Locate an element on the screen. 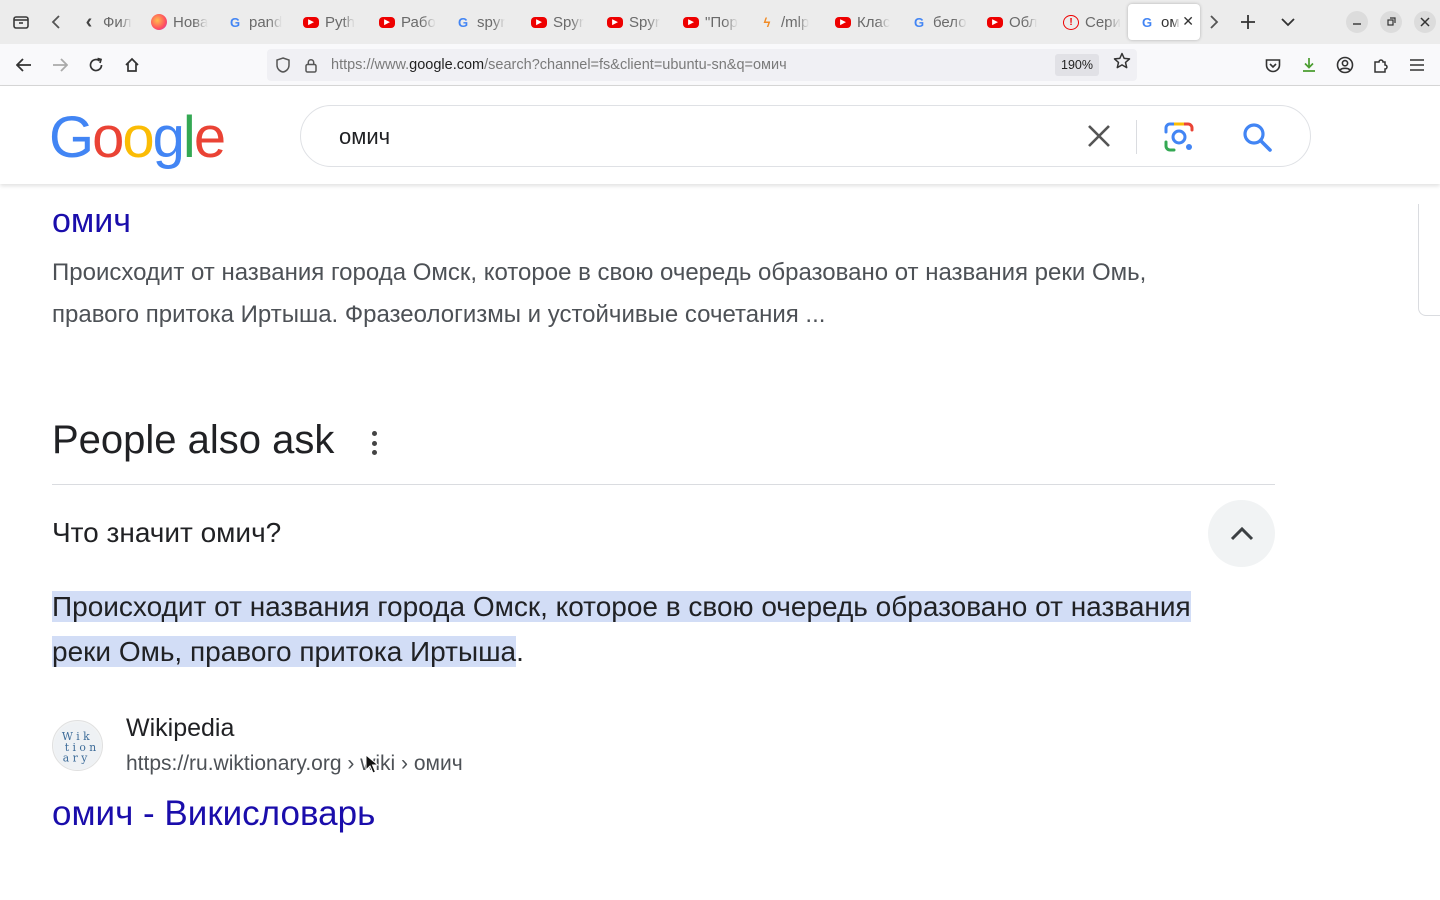 The width and height of the screenshot is (1440, 900). forward-button is located at coordinates (60, 65).